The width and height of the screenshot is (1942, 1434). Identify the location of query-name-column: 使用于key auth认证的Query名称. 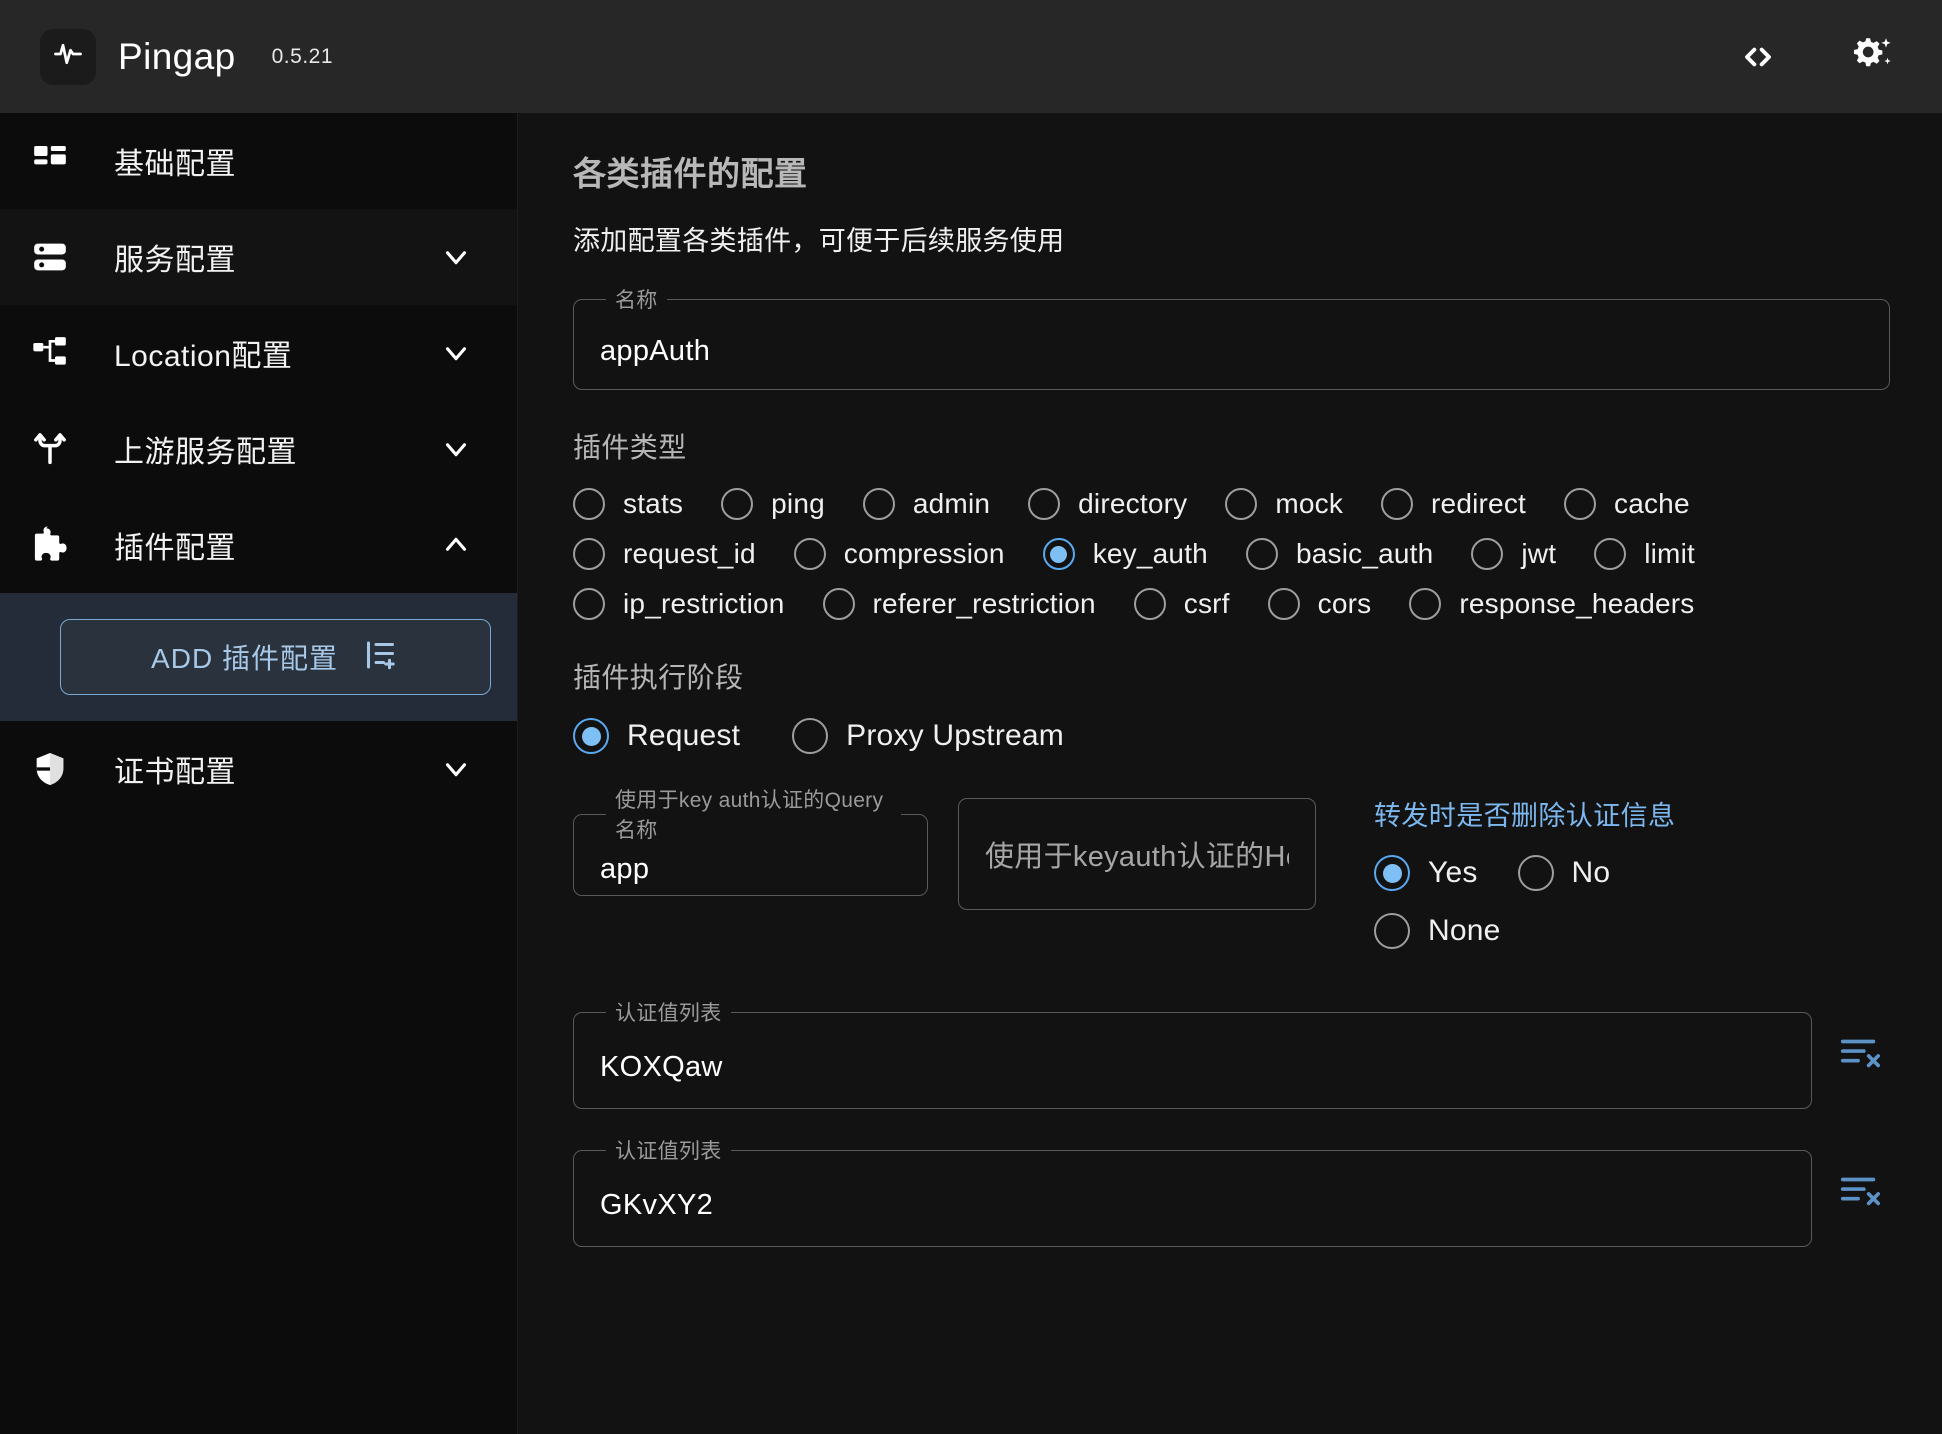
(750, 840).